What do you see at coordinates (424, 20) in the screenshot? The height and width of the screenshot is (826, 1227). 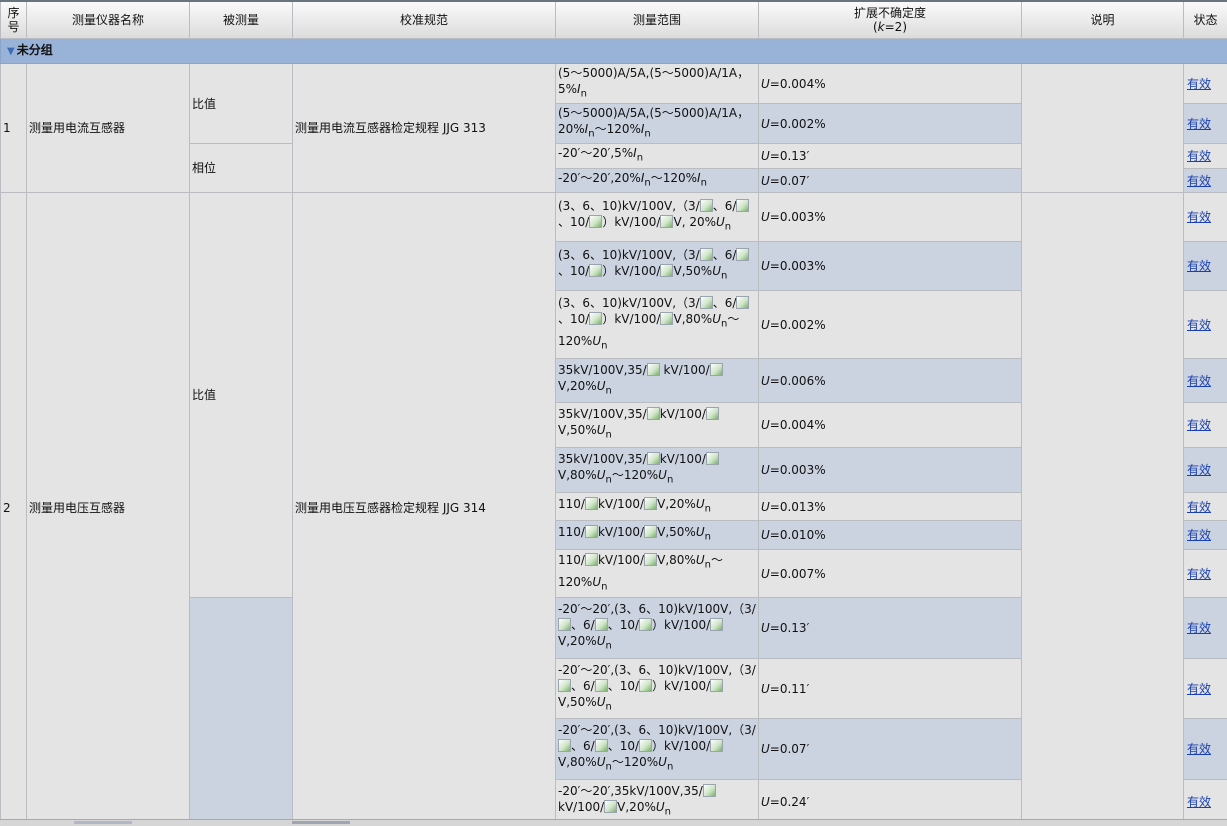 I see `header-spec: 校准规范` at bounding box center [424, 20].